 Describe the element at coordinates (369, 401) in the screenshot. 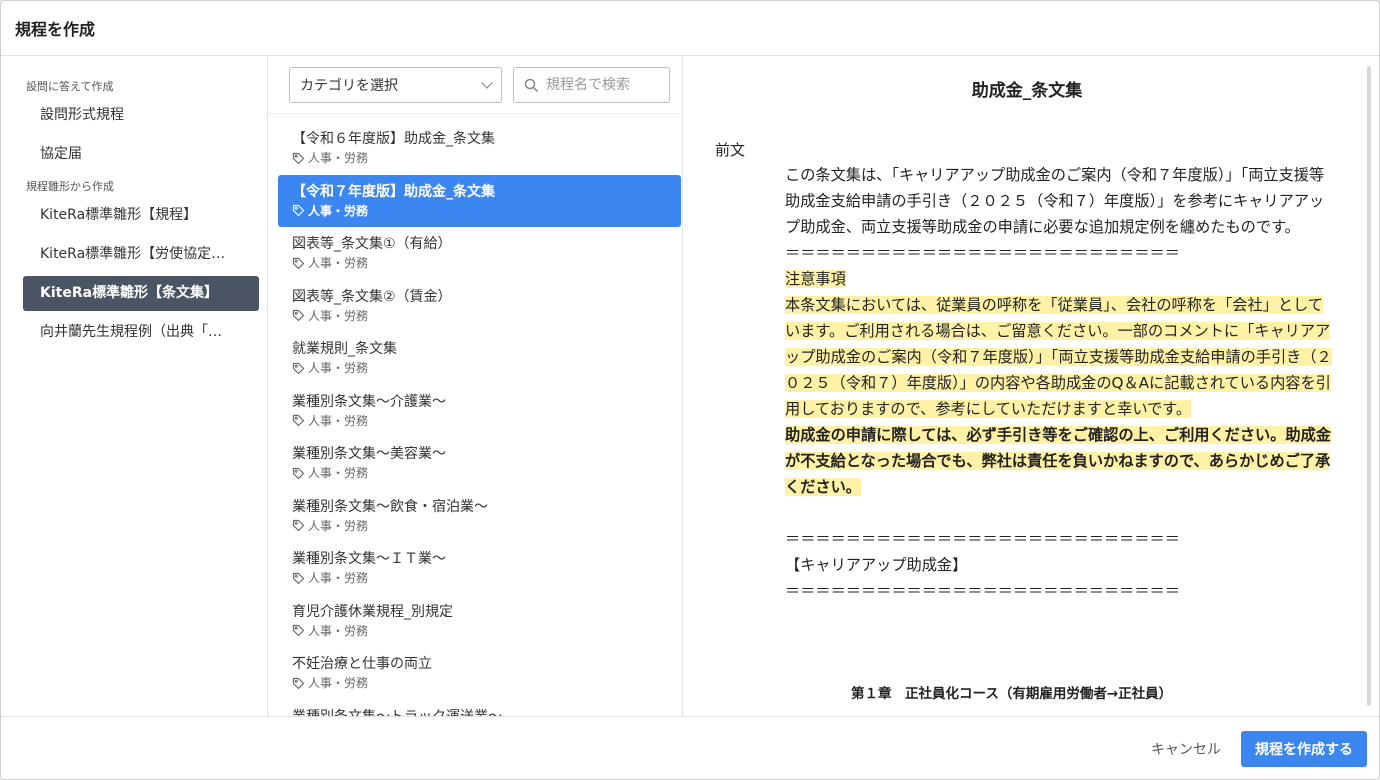

I see `template-title: 業種別条文集〜介護業〜` at that location.